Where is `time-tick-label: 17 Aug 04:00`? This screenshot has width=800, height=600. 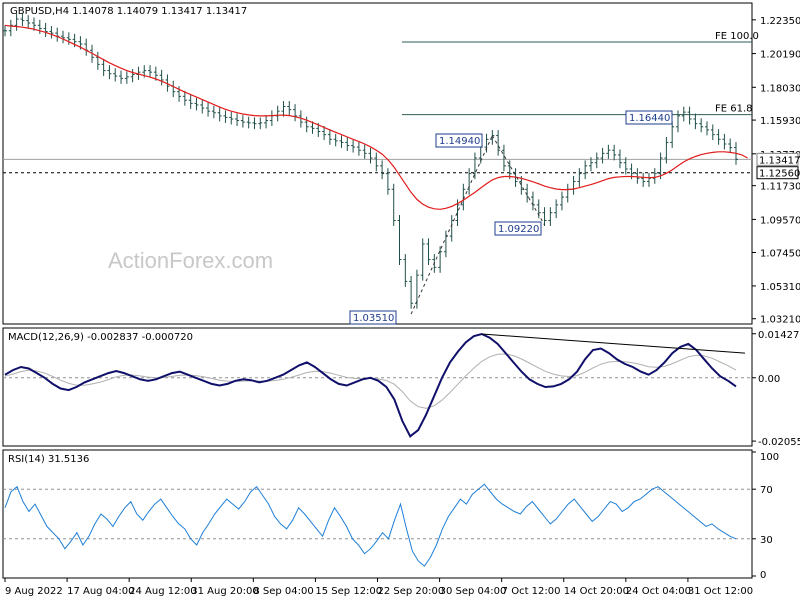
time-tick-label: 17 Aug 04:00 is located at coordinates (100, 591).